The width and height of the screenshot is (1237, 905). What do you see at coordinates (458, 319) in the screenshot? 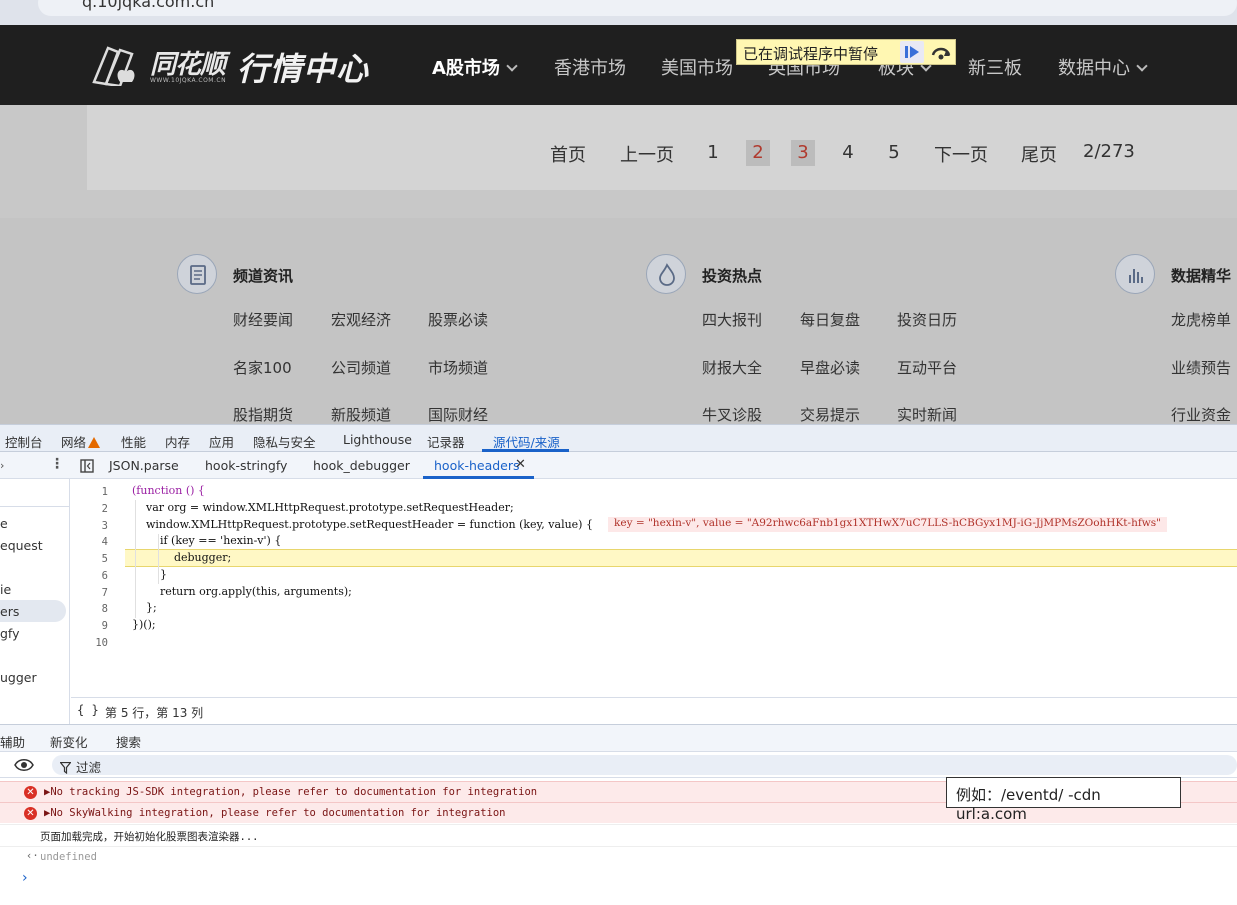
I see `footer-link: 股票必读` at bounding box center [458, 319].